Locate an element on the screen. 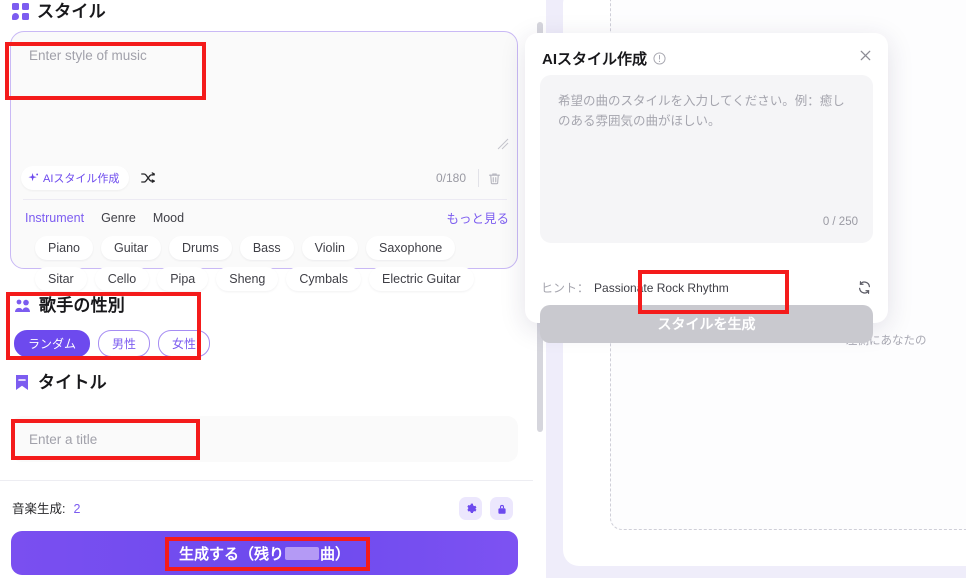 The image size is (966, 578). credit-label: 音楽生成: is located at coordinates (39, 509).